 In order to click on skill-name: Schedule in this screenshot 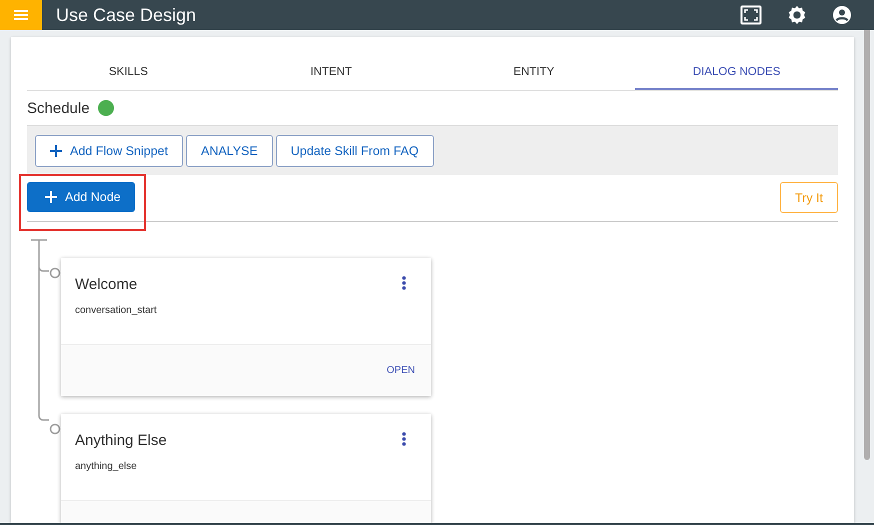, I will do `click(58, 108)`.